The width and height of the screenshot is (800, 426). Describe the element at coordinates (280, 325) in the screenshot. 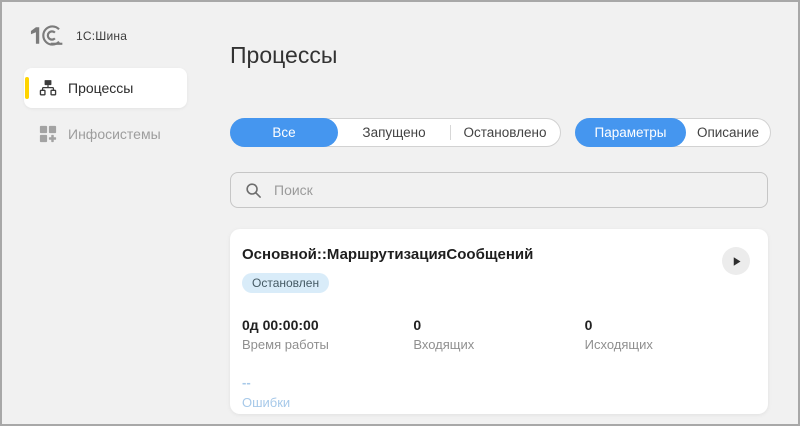

I see `stat-value: 0д 00:00:00` at that location.